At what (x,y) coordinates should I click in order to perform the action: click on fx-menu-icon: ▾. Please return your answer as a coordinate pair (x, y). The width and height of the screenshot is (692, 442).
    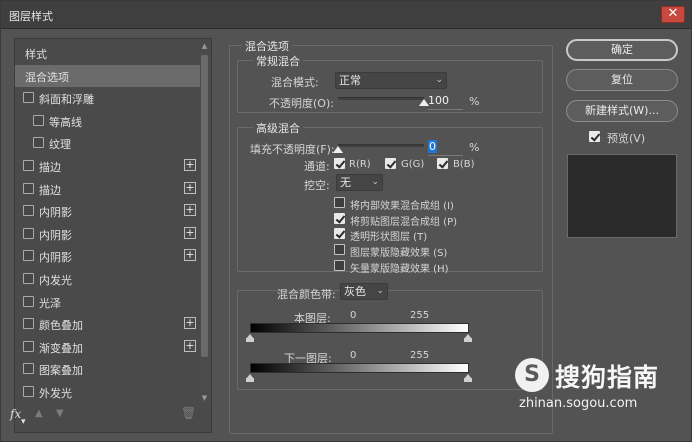
    Looking at the image, I should click on (23, 422).